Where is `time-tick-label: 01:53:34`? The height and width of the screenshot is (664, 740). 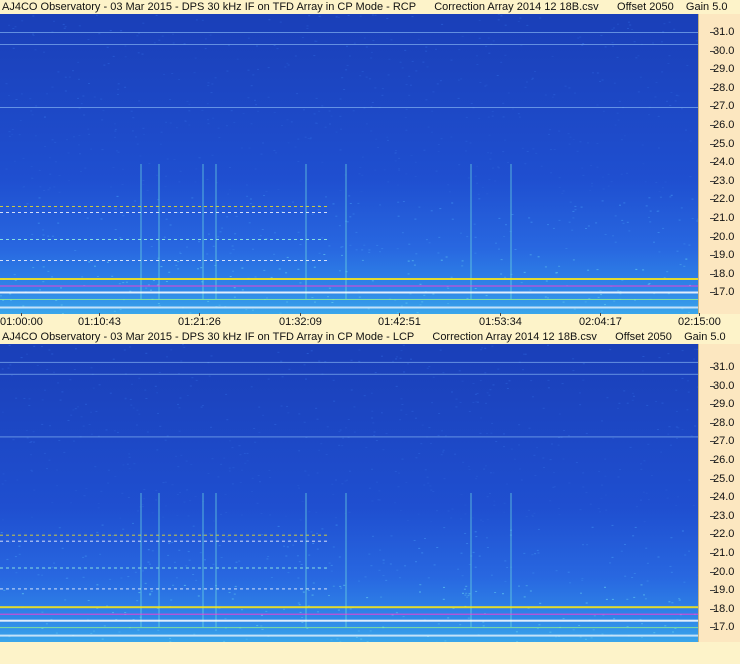
time-tick-label: 01:53:34 is located at coordinates (500, 320).